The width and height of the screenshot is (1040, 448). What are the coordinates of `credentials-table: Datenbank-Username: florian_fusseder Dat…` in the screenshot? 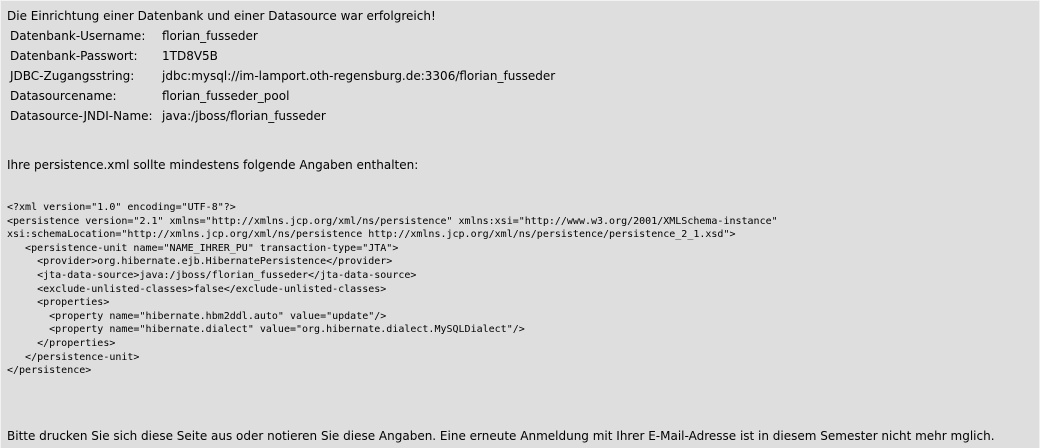 It's located at (282, 76).